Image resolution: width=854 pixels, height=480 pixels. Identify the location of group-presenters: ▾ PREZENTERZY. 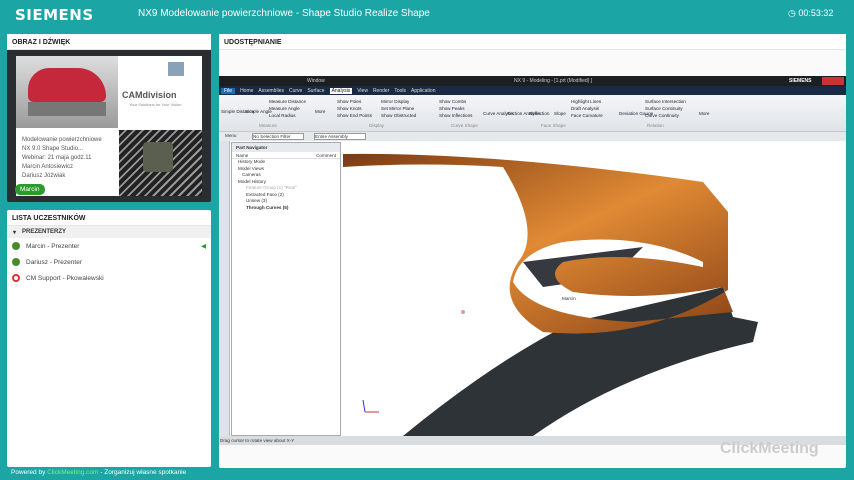
(109, 232).